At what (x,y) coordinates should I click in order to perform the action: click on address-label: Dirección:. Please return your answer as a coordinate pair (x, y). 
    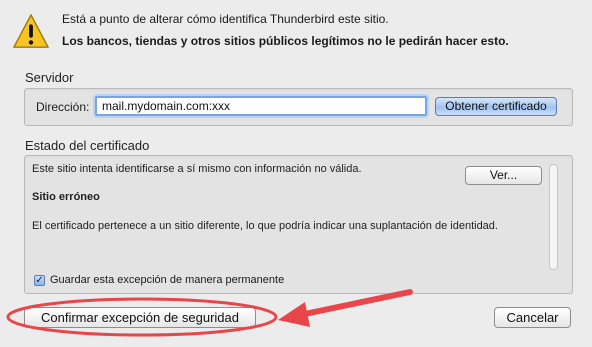
    Looking at the image, I should click on (63, 107).